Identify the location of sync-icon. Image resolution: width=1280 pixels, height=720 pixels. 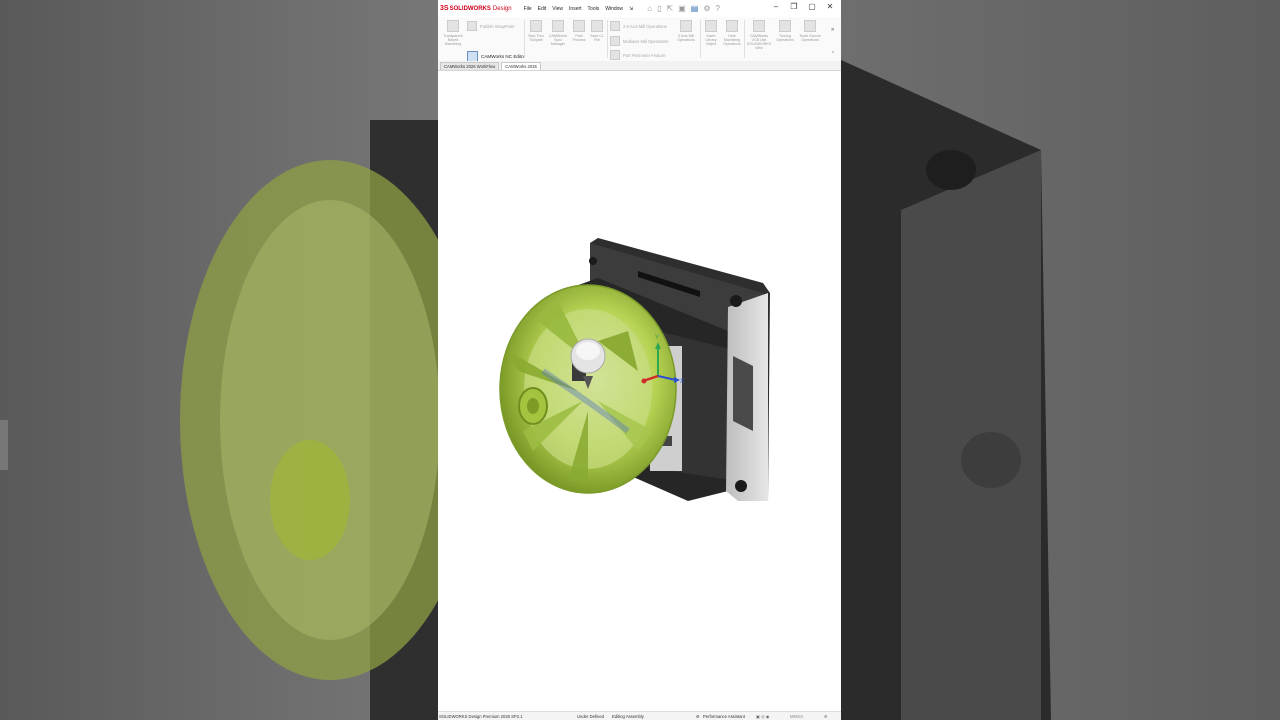
(558, 26).